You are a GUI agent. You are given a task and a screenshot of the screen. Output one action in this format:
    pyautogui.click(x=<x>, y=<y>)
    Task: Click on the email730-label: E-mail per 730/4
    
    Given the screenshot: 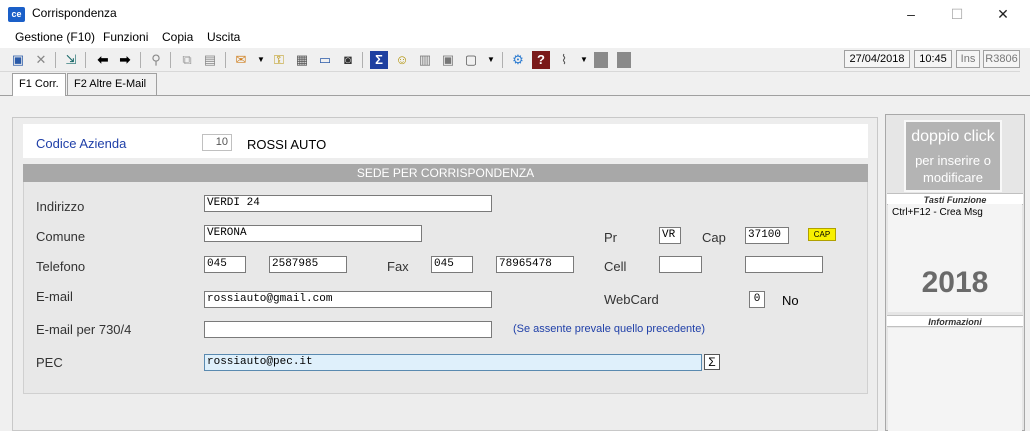 What is the action you would take?
    pyautogui.click(x=84, y=329)
    